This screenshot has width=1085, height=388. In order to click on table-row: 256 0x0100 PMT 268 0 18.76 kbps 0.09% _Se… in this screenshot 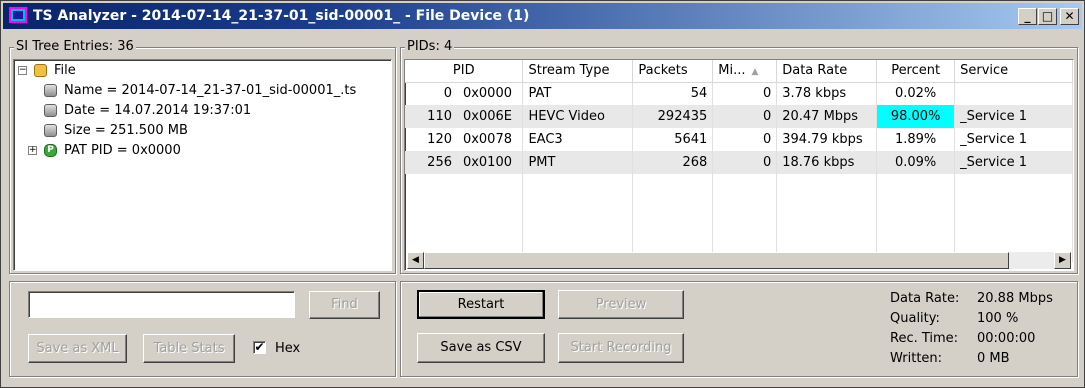, I will do `click(739, 162)`.